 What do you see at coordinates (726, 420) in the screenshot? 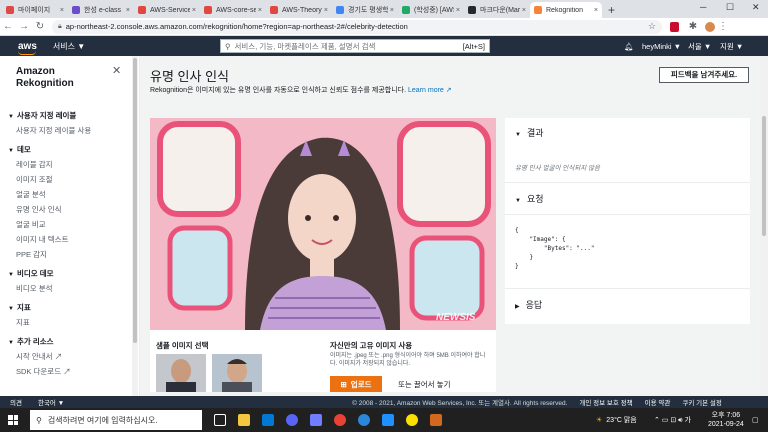
I see `clock: 오후 7:06 2021-09-24` at bounding box center [726, 420].